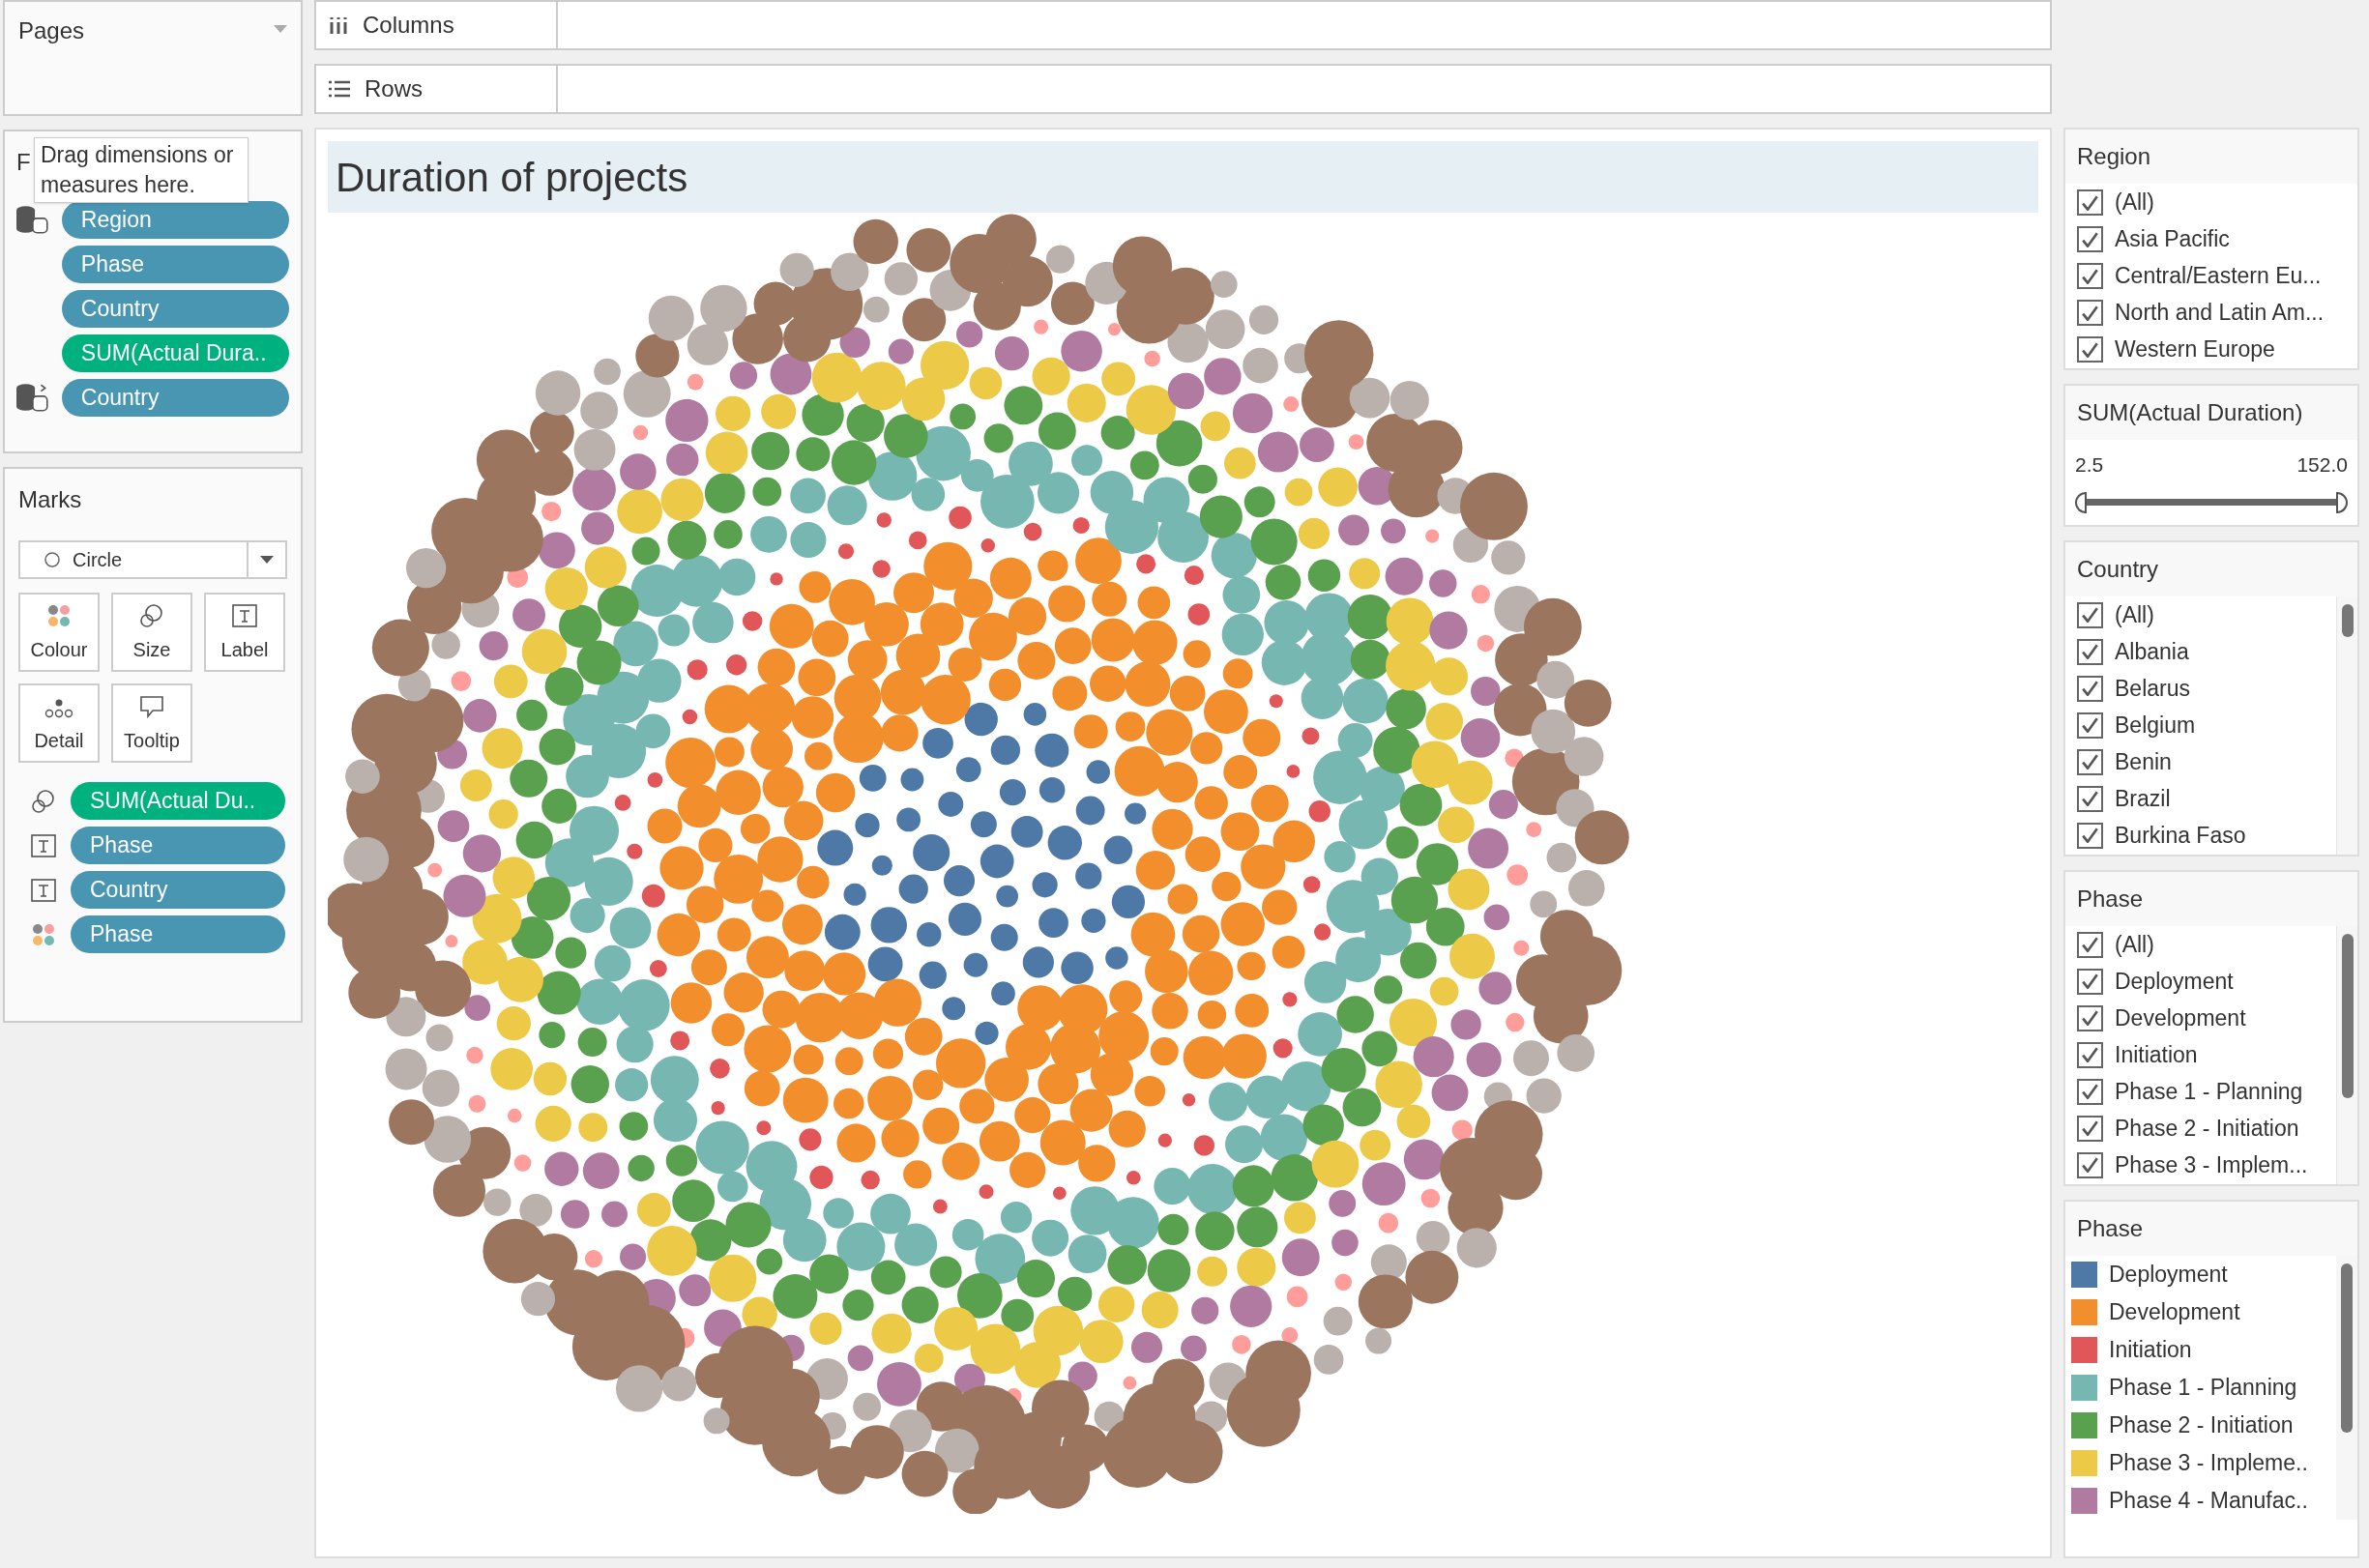 The image size is (2369, 1568). Describe the element at coordinates (2208, 1500) in the screenshot. I see `legend-label: Phase 4 - Manufac..` at that location.